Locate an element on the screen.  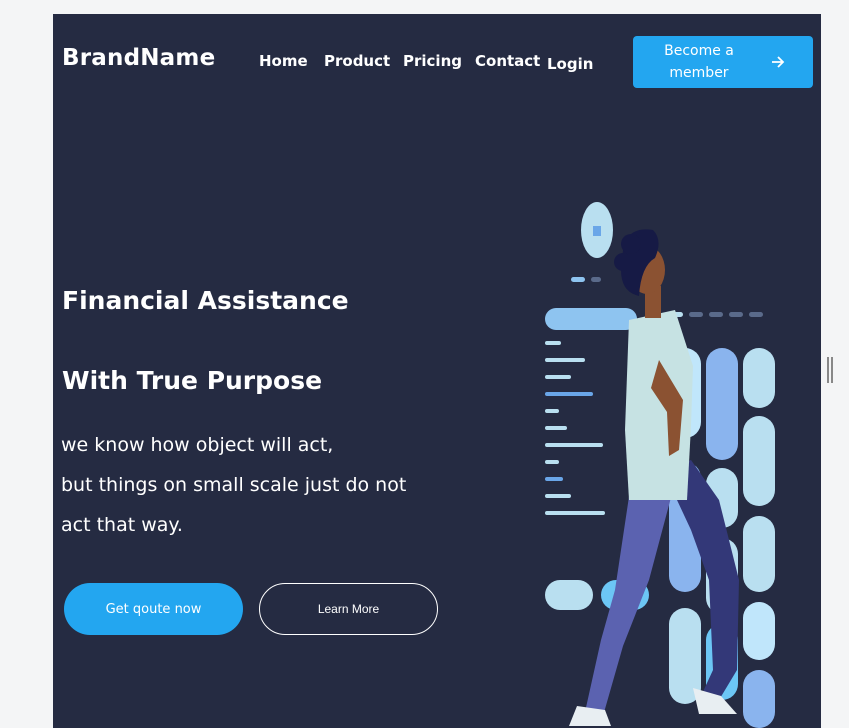
nav-pricing: Pricing is located at coordinates (432, 61).